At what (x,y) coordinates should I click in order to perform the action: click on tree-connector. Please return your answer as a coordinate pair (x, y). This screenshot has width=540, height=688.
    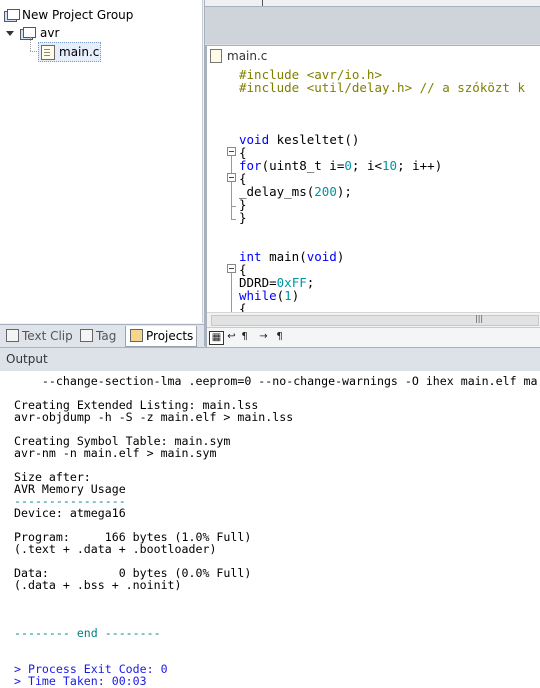
    Looking at the image, I should click on (31, 44).